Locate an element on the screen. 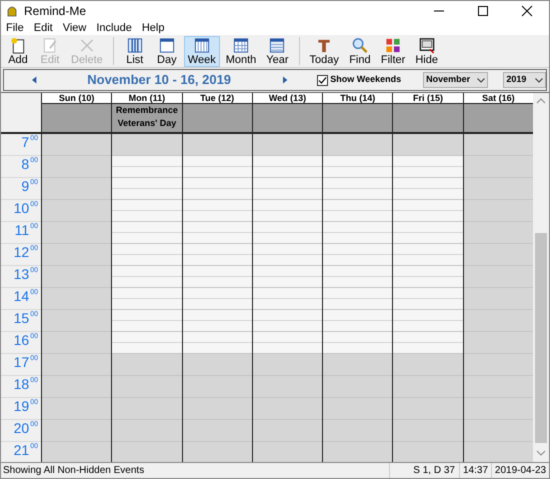 The width and height of the screenshot is (550, 479). toolbar-button: Filter is located at coordinates (393, 51).